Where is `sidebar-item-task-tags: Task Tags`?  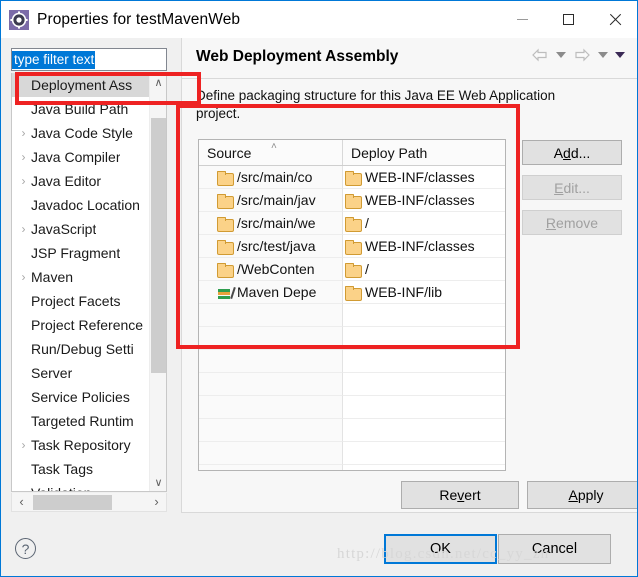 sidebar-item-task-tags: Task Tags is located at coordinates (89, 469).